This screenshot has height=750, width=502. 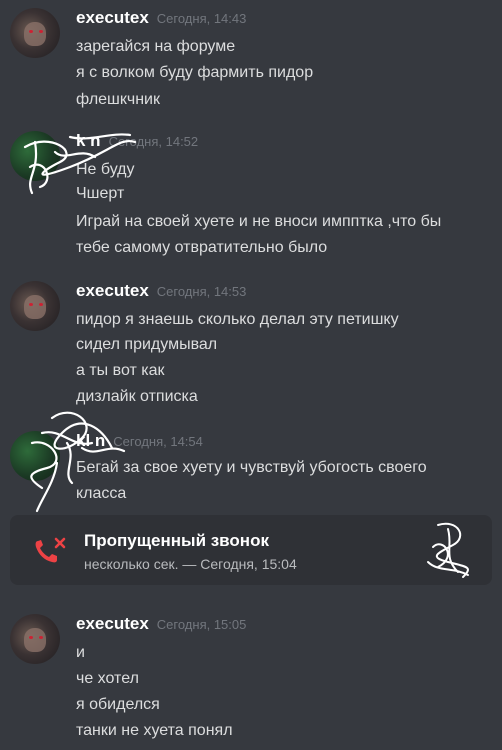 I want to click on redacted-avatar-scribble, so click(x=448, y=550).